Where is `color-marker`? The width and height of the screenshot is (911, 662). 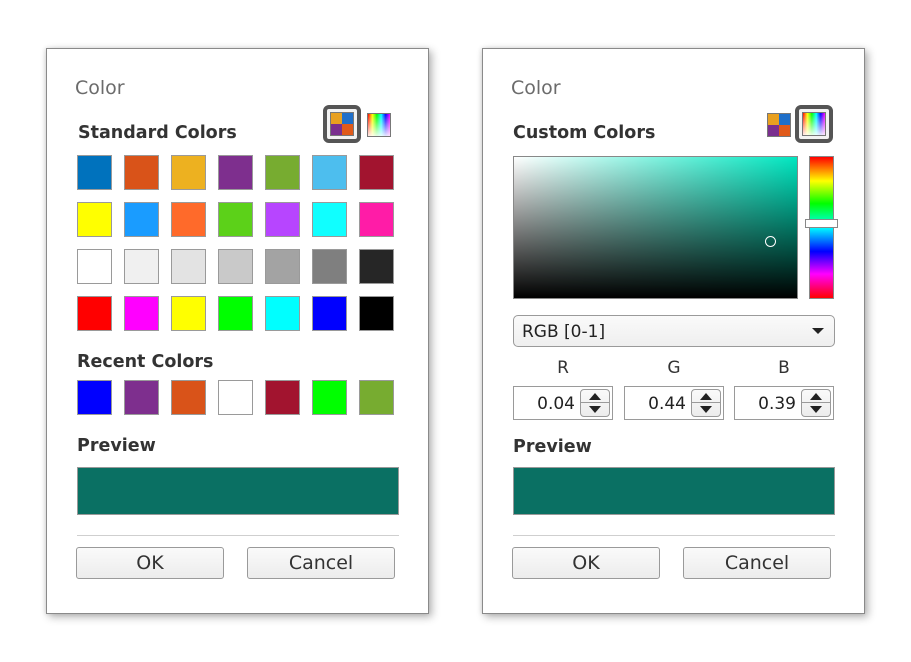
color-marker is located at coordinates (770, 241).